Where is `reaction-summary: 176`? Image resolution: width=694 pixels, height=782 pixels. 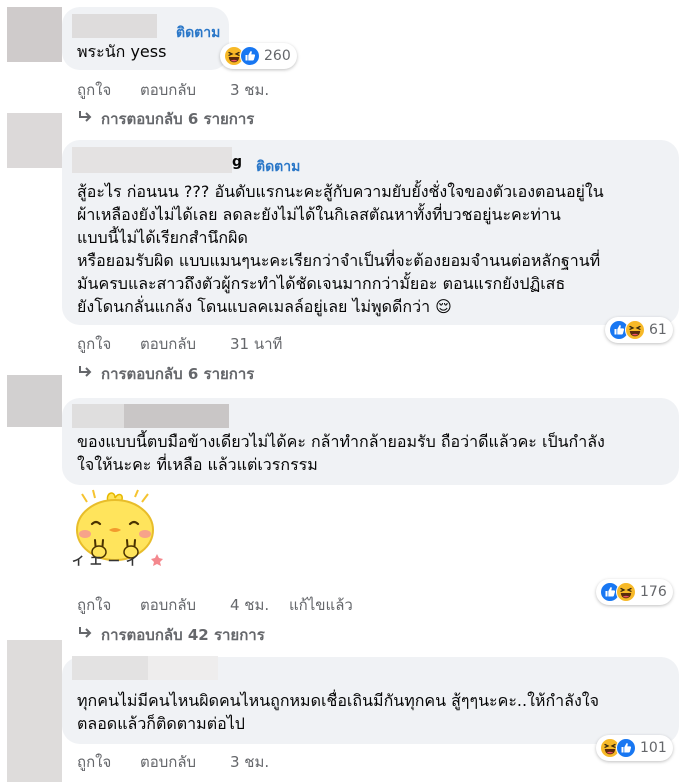 reaction-summary: 176 is located at coordinates (634, 592).